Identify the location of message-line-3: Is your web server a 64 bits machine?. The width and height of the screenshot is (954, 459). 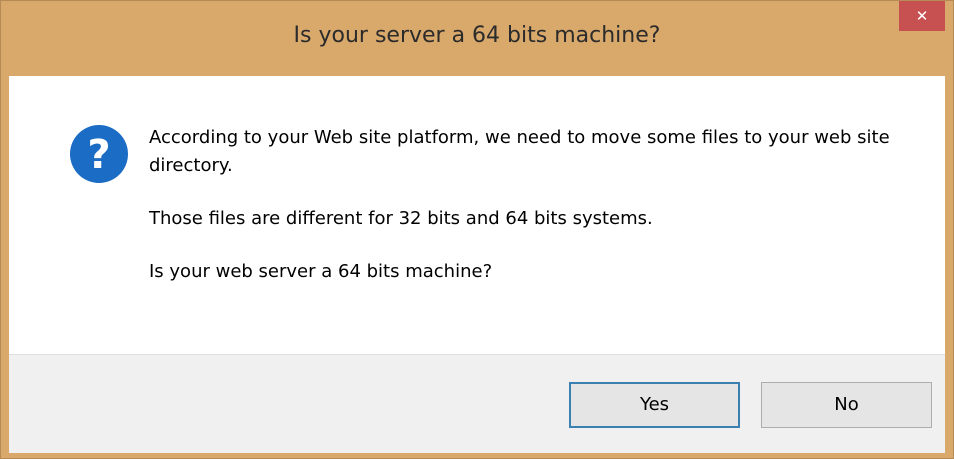
(321, 271).